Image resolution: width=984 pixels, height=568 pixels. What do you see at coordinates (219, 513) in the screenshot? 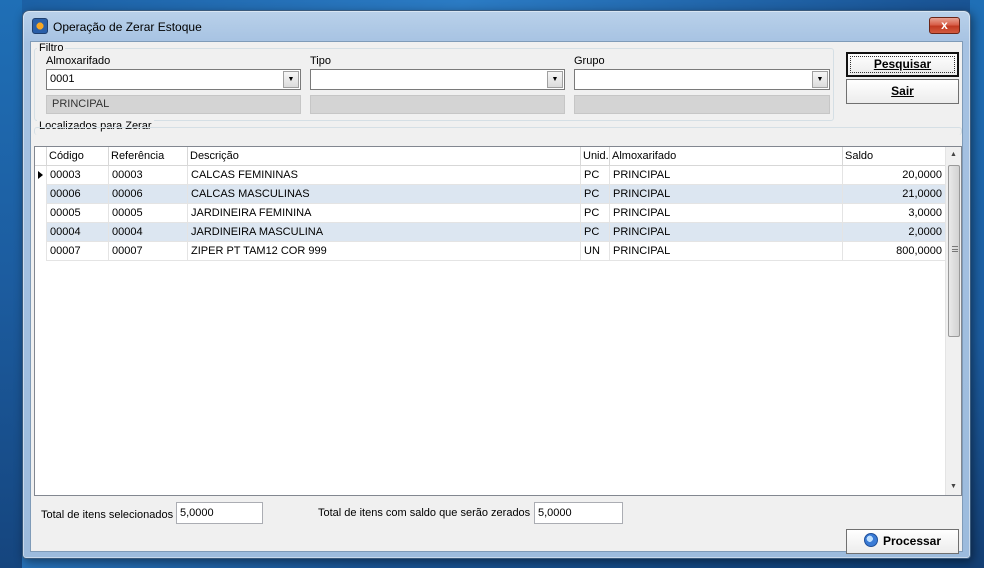
I see `total-selecionados-field: 5,0000` at bounding box center [219, 513].